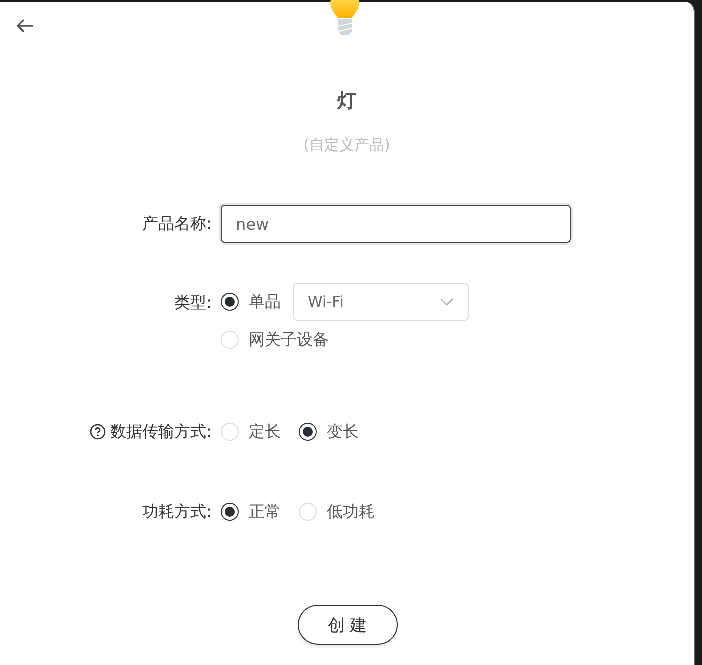  I want to click on radio-label: 正常, so click(265, 512).